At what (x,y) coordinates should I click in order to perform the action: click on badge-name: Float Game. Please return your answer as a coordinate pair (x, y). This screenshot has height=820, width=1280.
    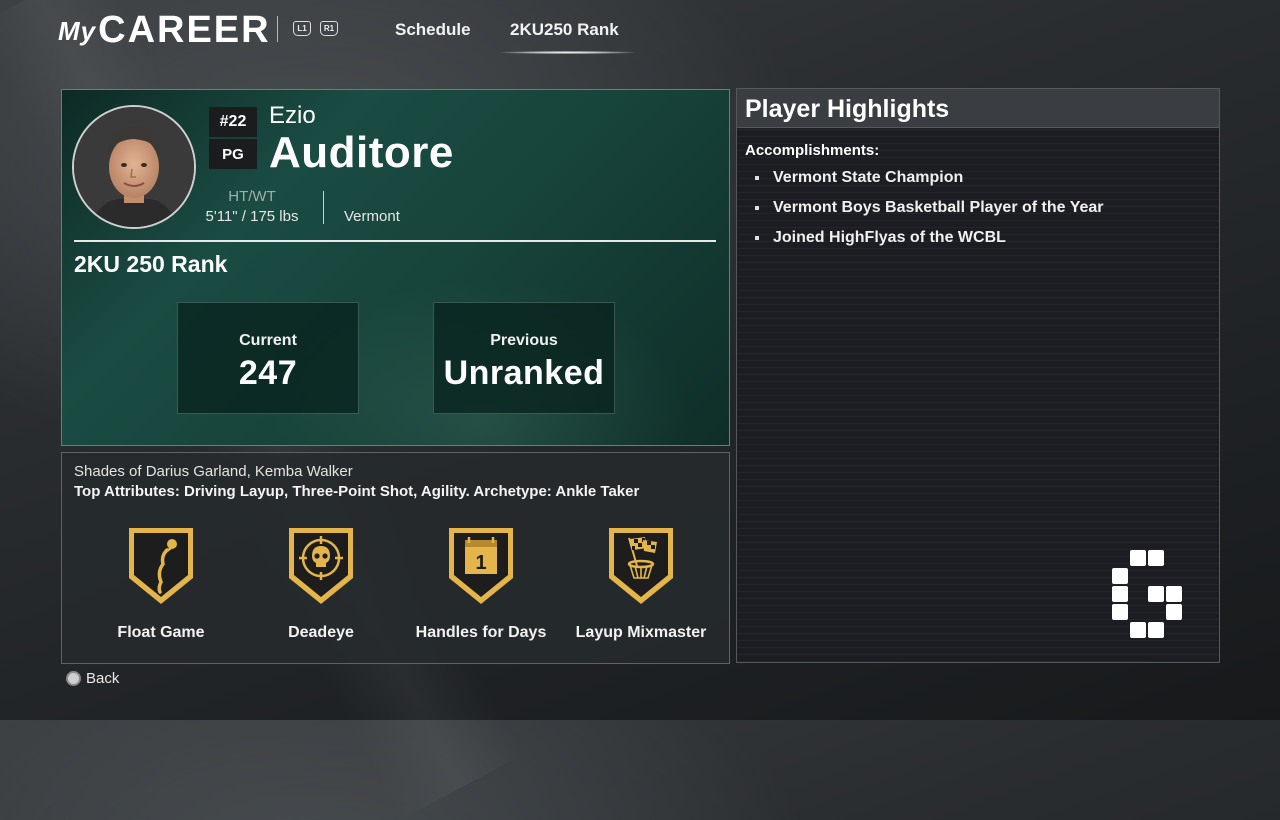
    Looking at the image, I should click on (161, 632).